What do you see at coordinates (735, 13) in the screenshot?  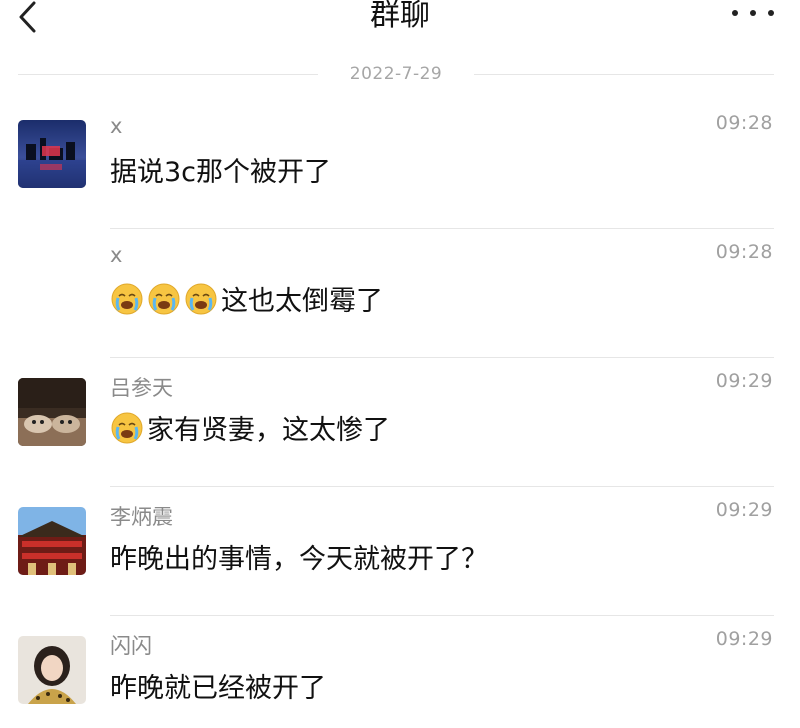 I see `more-horizontal-icon` at bounding box center [735, 13].